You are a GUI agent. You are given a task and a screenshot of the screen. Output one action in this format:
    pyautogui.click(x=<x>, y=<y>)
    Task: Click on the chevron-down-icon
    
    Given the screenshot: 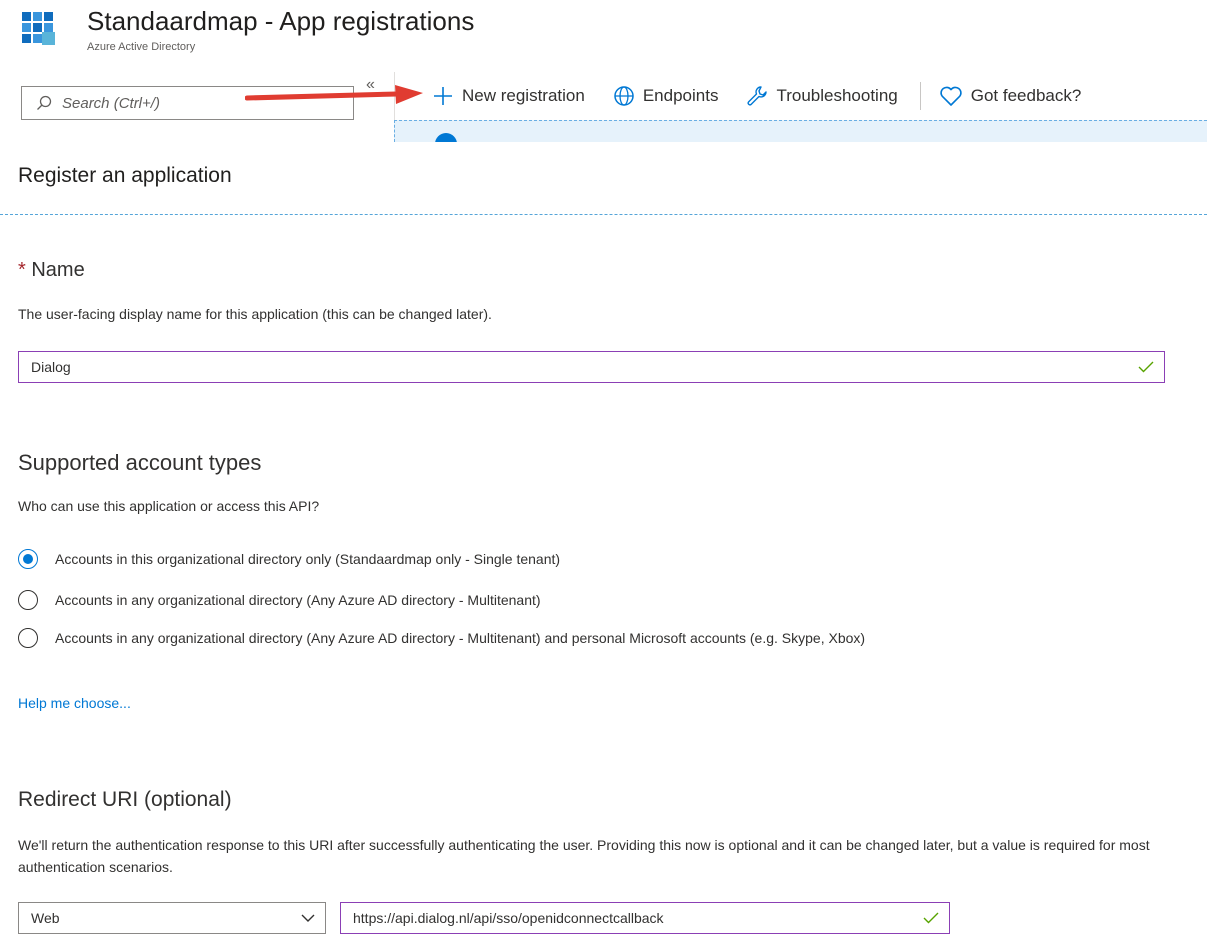 What is the action you would take?
    pyautogui.click(x=308, y=918)
    